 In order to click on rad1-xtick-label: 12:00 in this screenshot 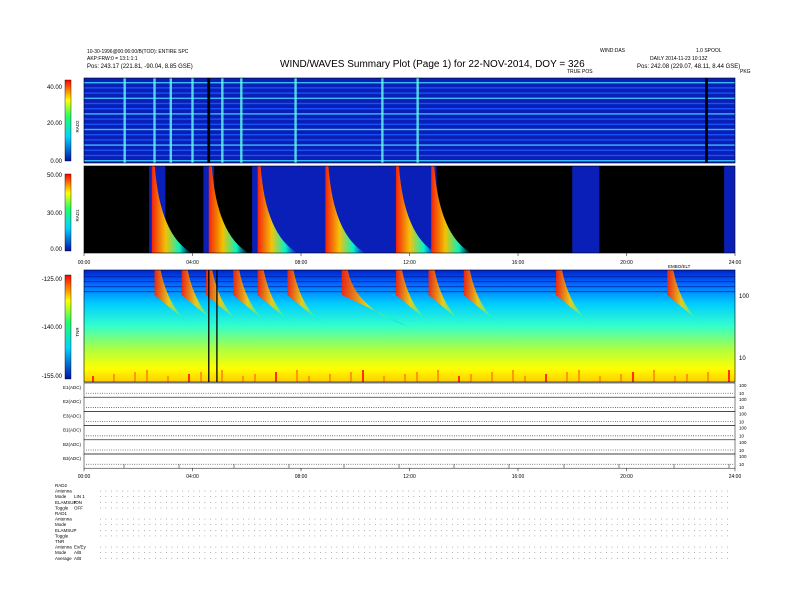, I will do `click(409, 263)`.